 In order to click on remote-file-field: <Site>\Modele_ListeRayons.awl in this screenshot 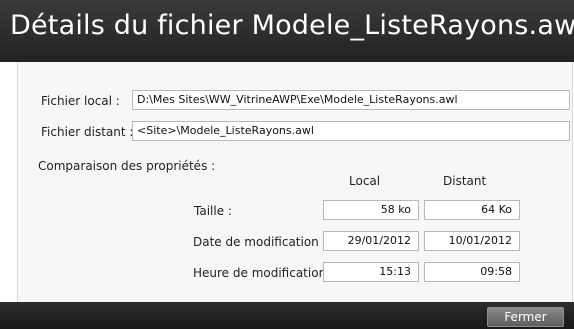, I will do `click(351, 131)`.